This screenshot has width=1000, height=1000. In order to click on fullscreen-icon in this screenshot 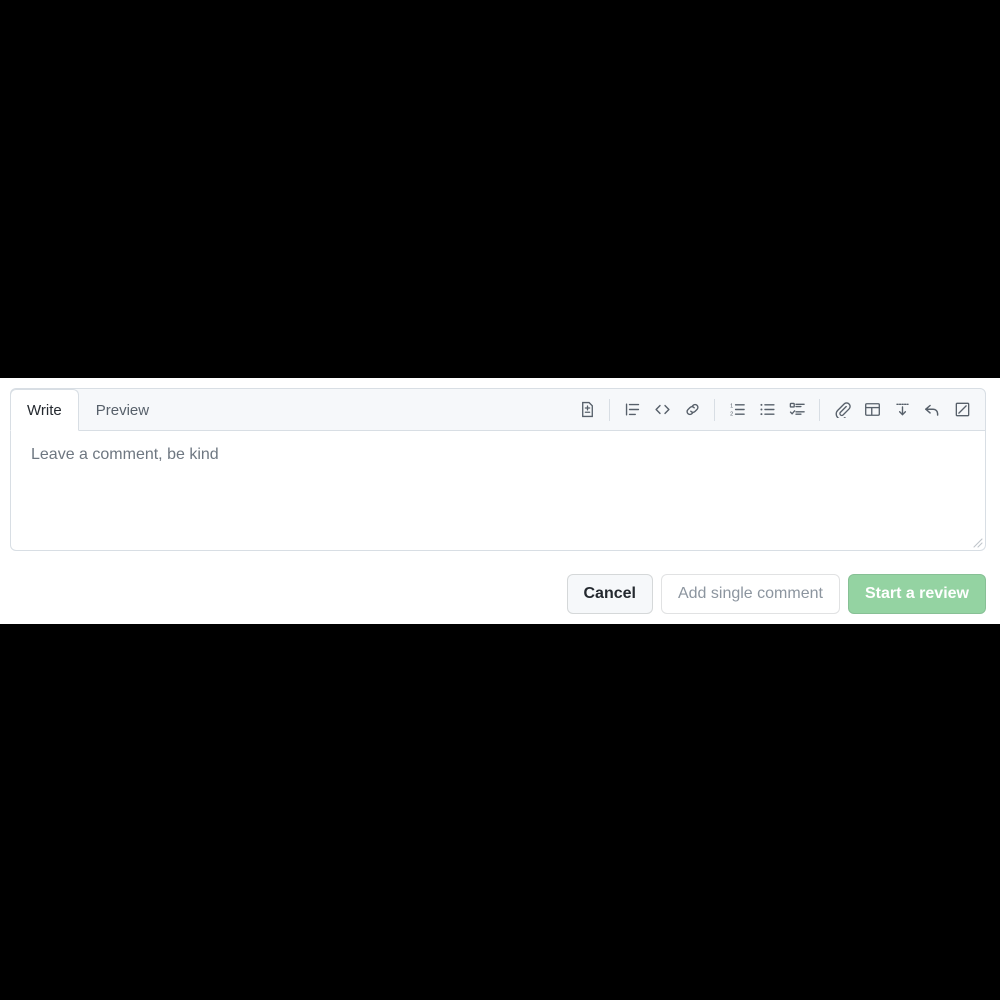, I will do `click(962, 409)`.